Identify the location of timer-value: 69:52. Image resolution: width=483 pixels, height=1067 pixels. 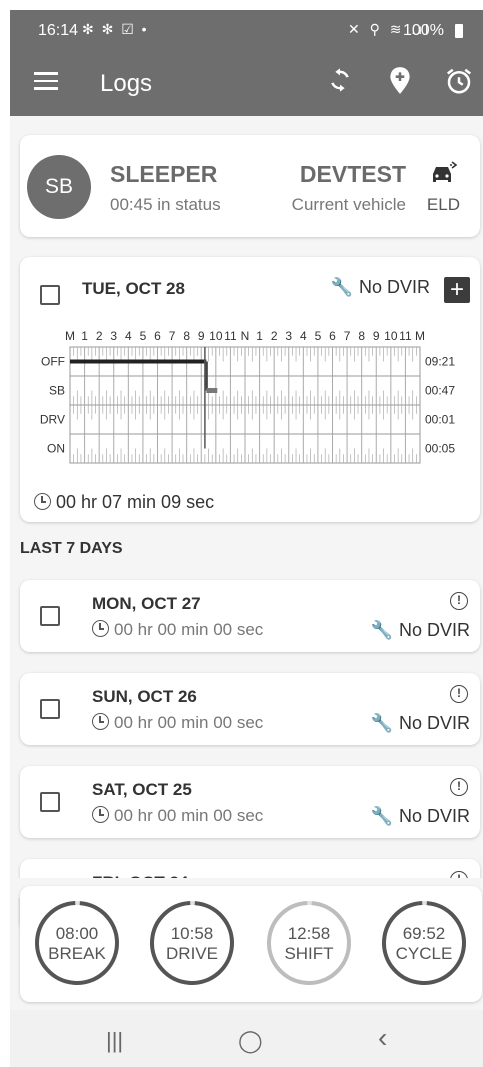
(424, 933).